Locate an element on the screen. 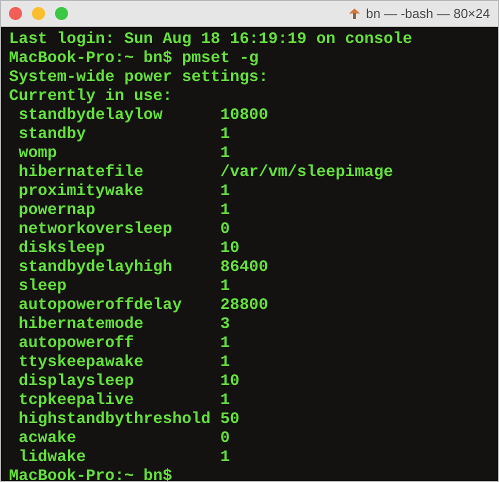 This screenshot has width=499, height=482. setting-name: displaysleep is located at coordinates (76, 381).